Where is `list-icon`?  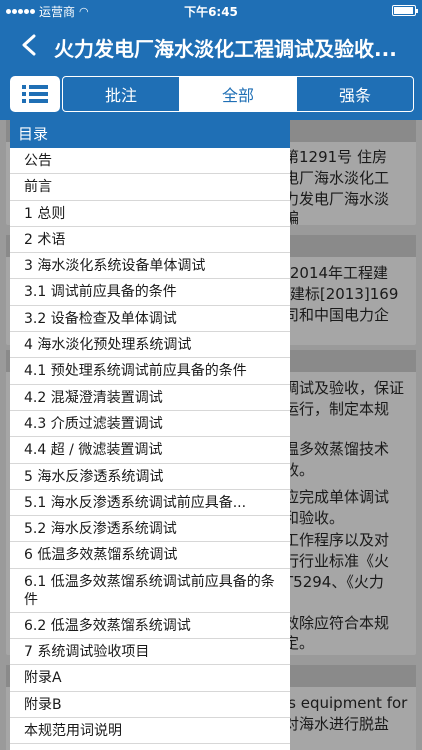
list-icon is located at coordinates (35, 94).